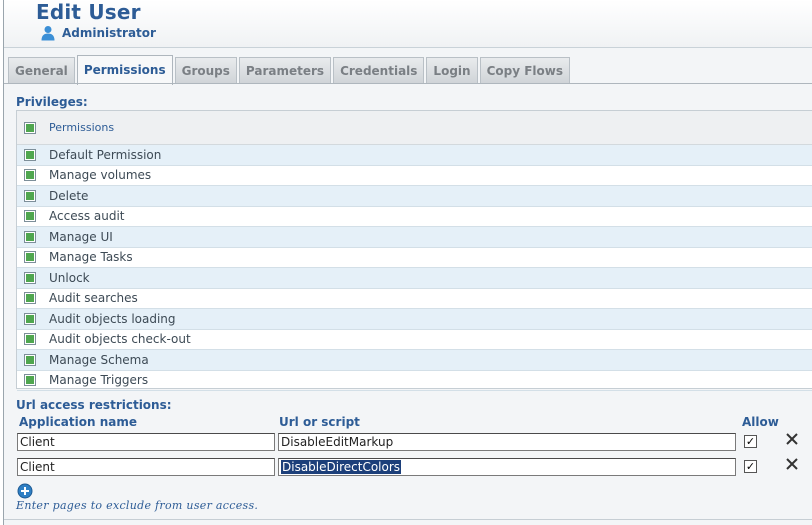 Image resolution: width=812 pixels, height=525 pixels. Describe the element at coordinates (414, 340) in the screenshot. I see `list-item: Audit objects check-out` at that location.